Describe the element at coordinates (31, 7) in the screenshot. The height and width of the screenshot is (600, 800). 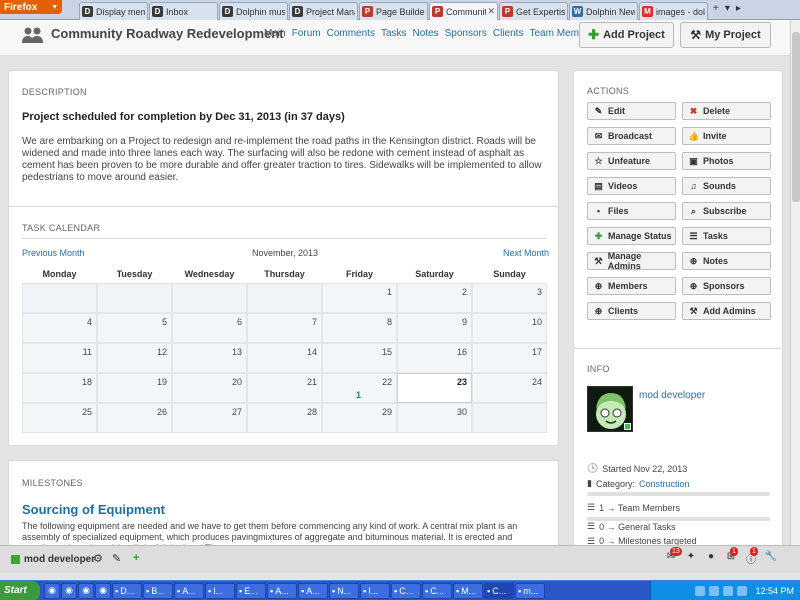
I see `firefox-menu-button: Firefox ▼` at that location.